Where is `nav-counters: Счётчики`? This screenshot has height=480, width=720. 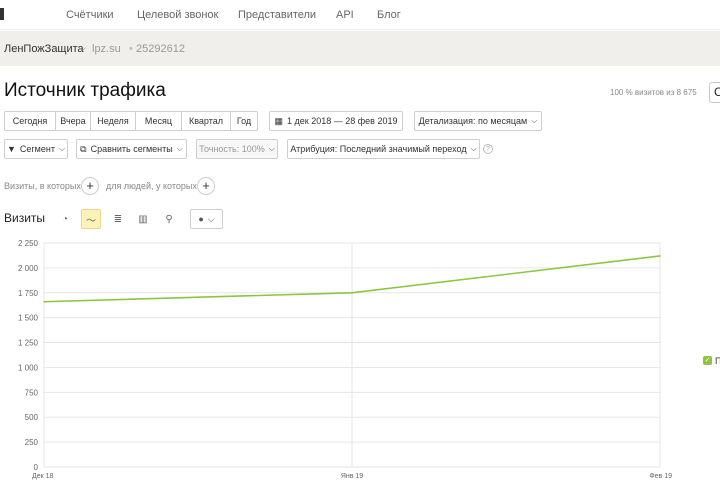 nav-counters: Счётчики is located at coordinates (90, 15).